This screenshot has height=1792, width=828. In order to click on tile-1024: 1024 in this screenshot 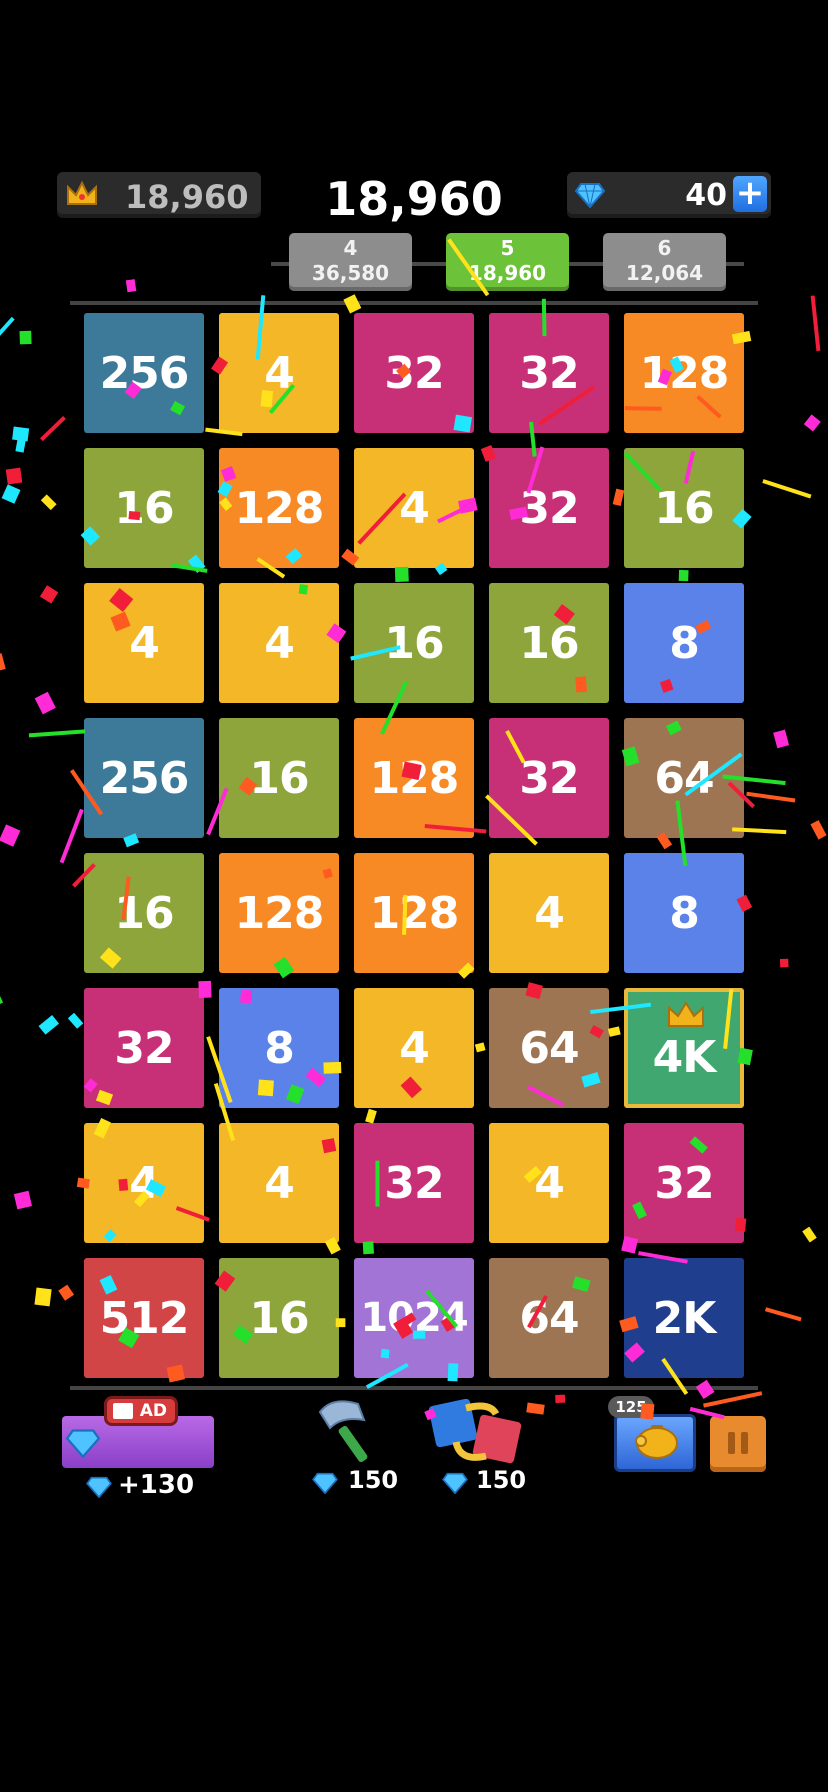, I will do `click(414, 1318)`.